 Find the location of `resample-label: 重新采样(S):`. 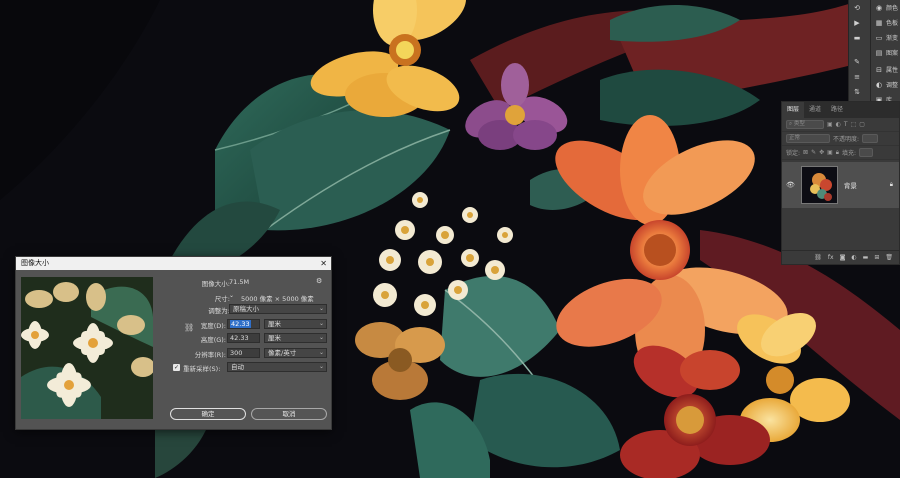

resample-label: 重新采样(S): is located at coordinates (202, 369).